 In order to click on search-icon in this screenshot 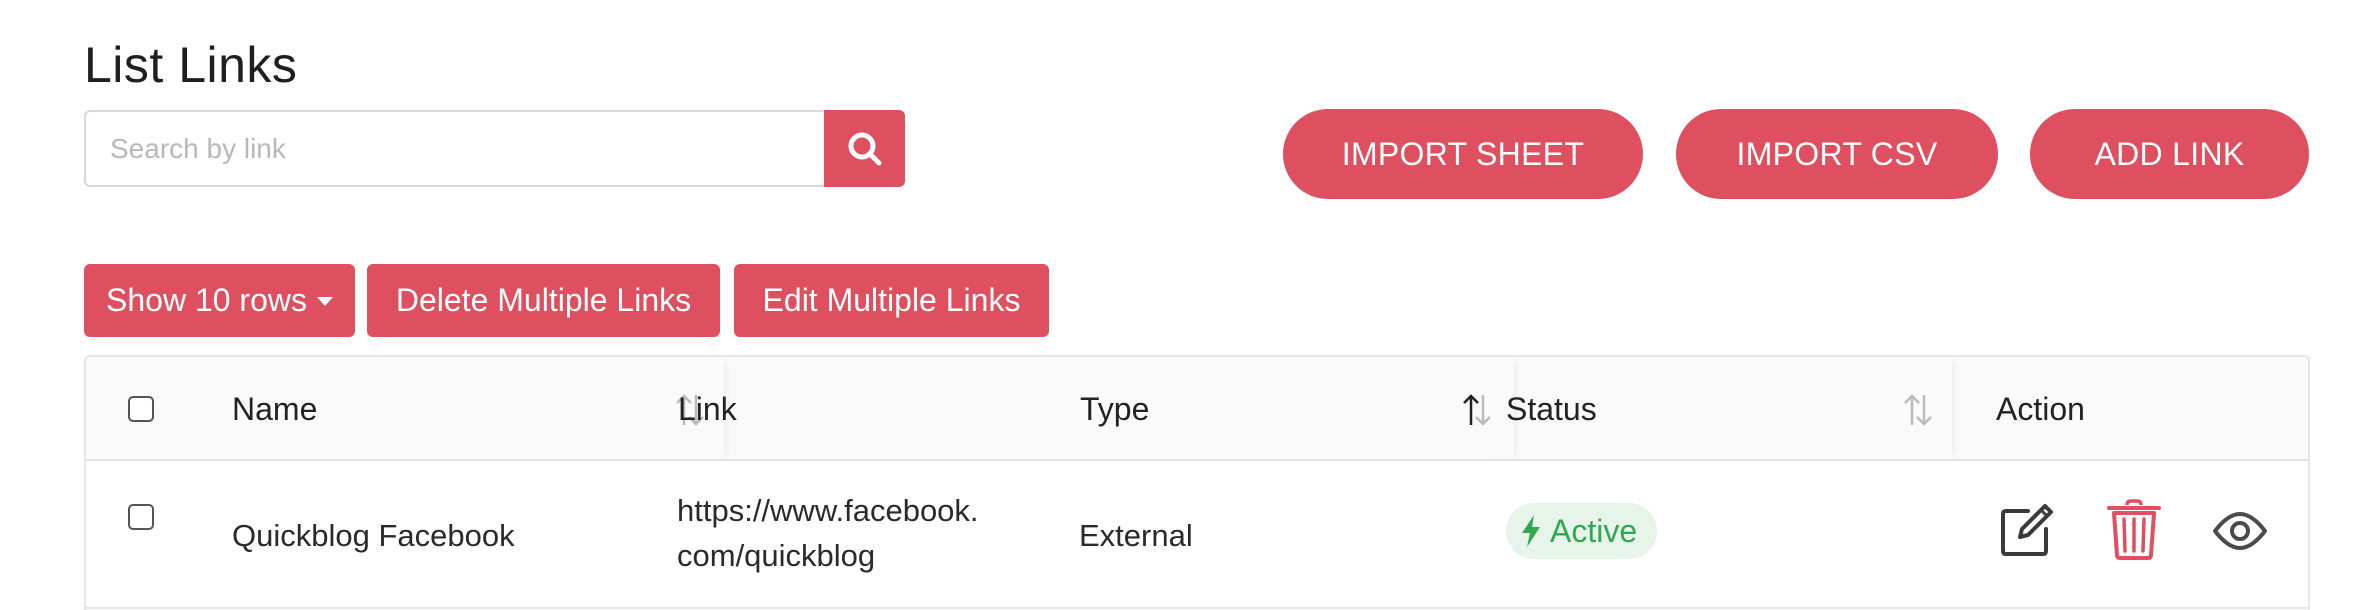, I will do `click(864, 148)`.